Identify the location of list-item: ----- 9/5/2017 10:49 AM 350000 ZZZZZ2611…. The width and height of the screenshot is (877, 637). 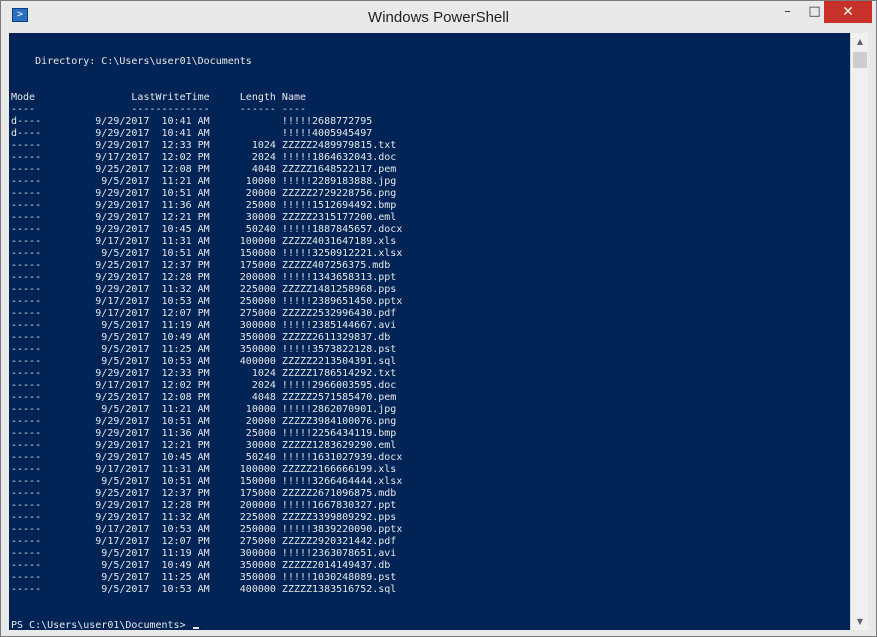
(201, 337).